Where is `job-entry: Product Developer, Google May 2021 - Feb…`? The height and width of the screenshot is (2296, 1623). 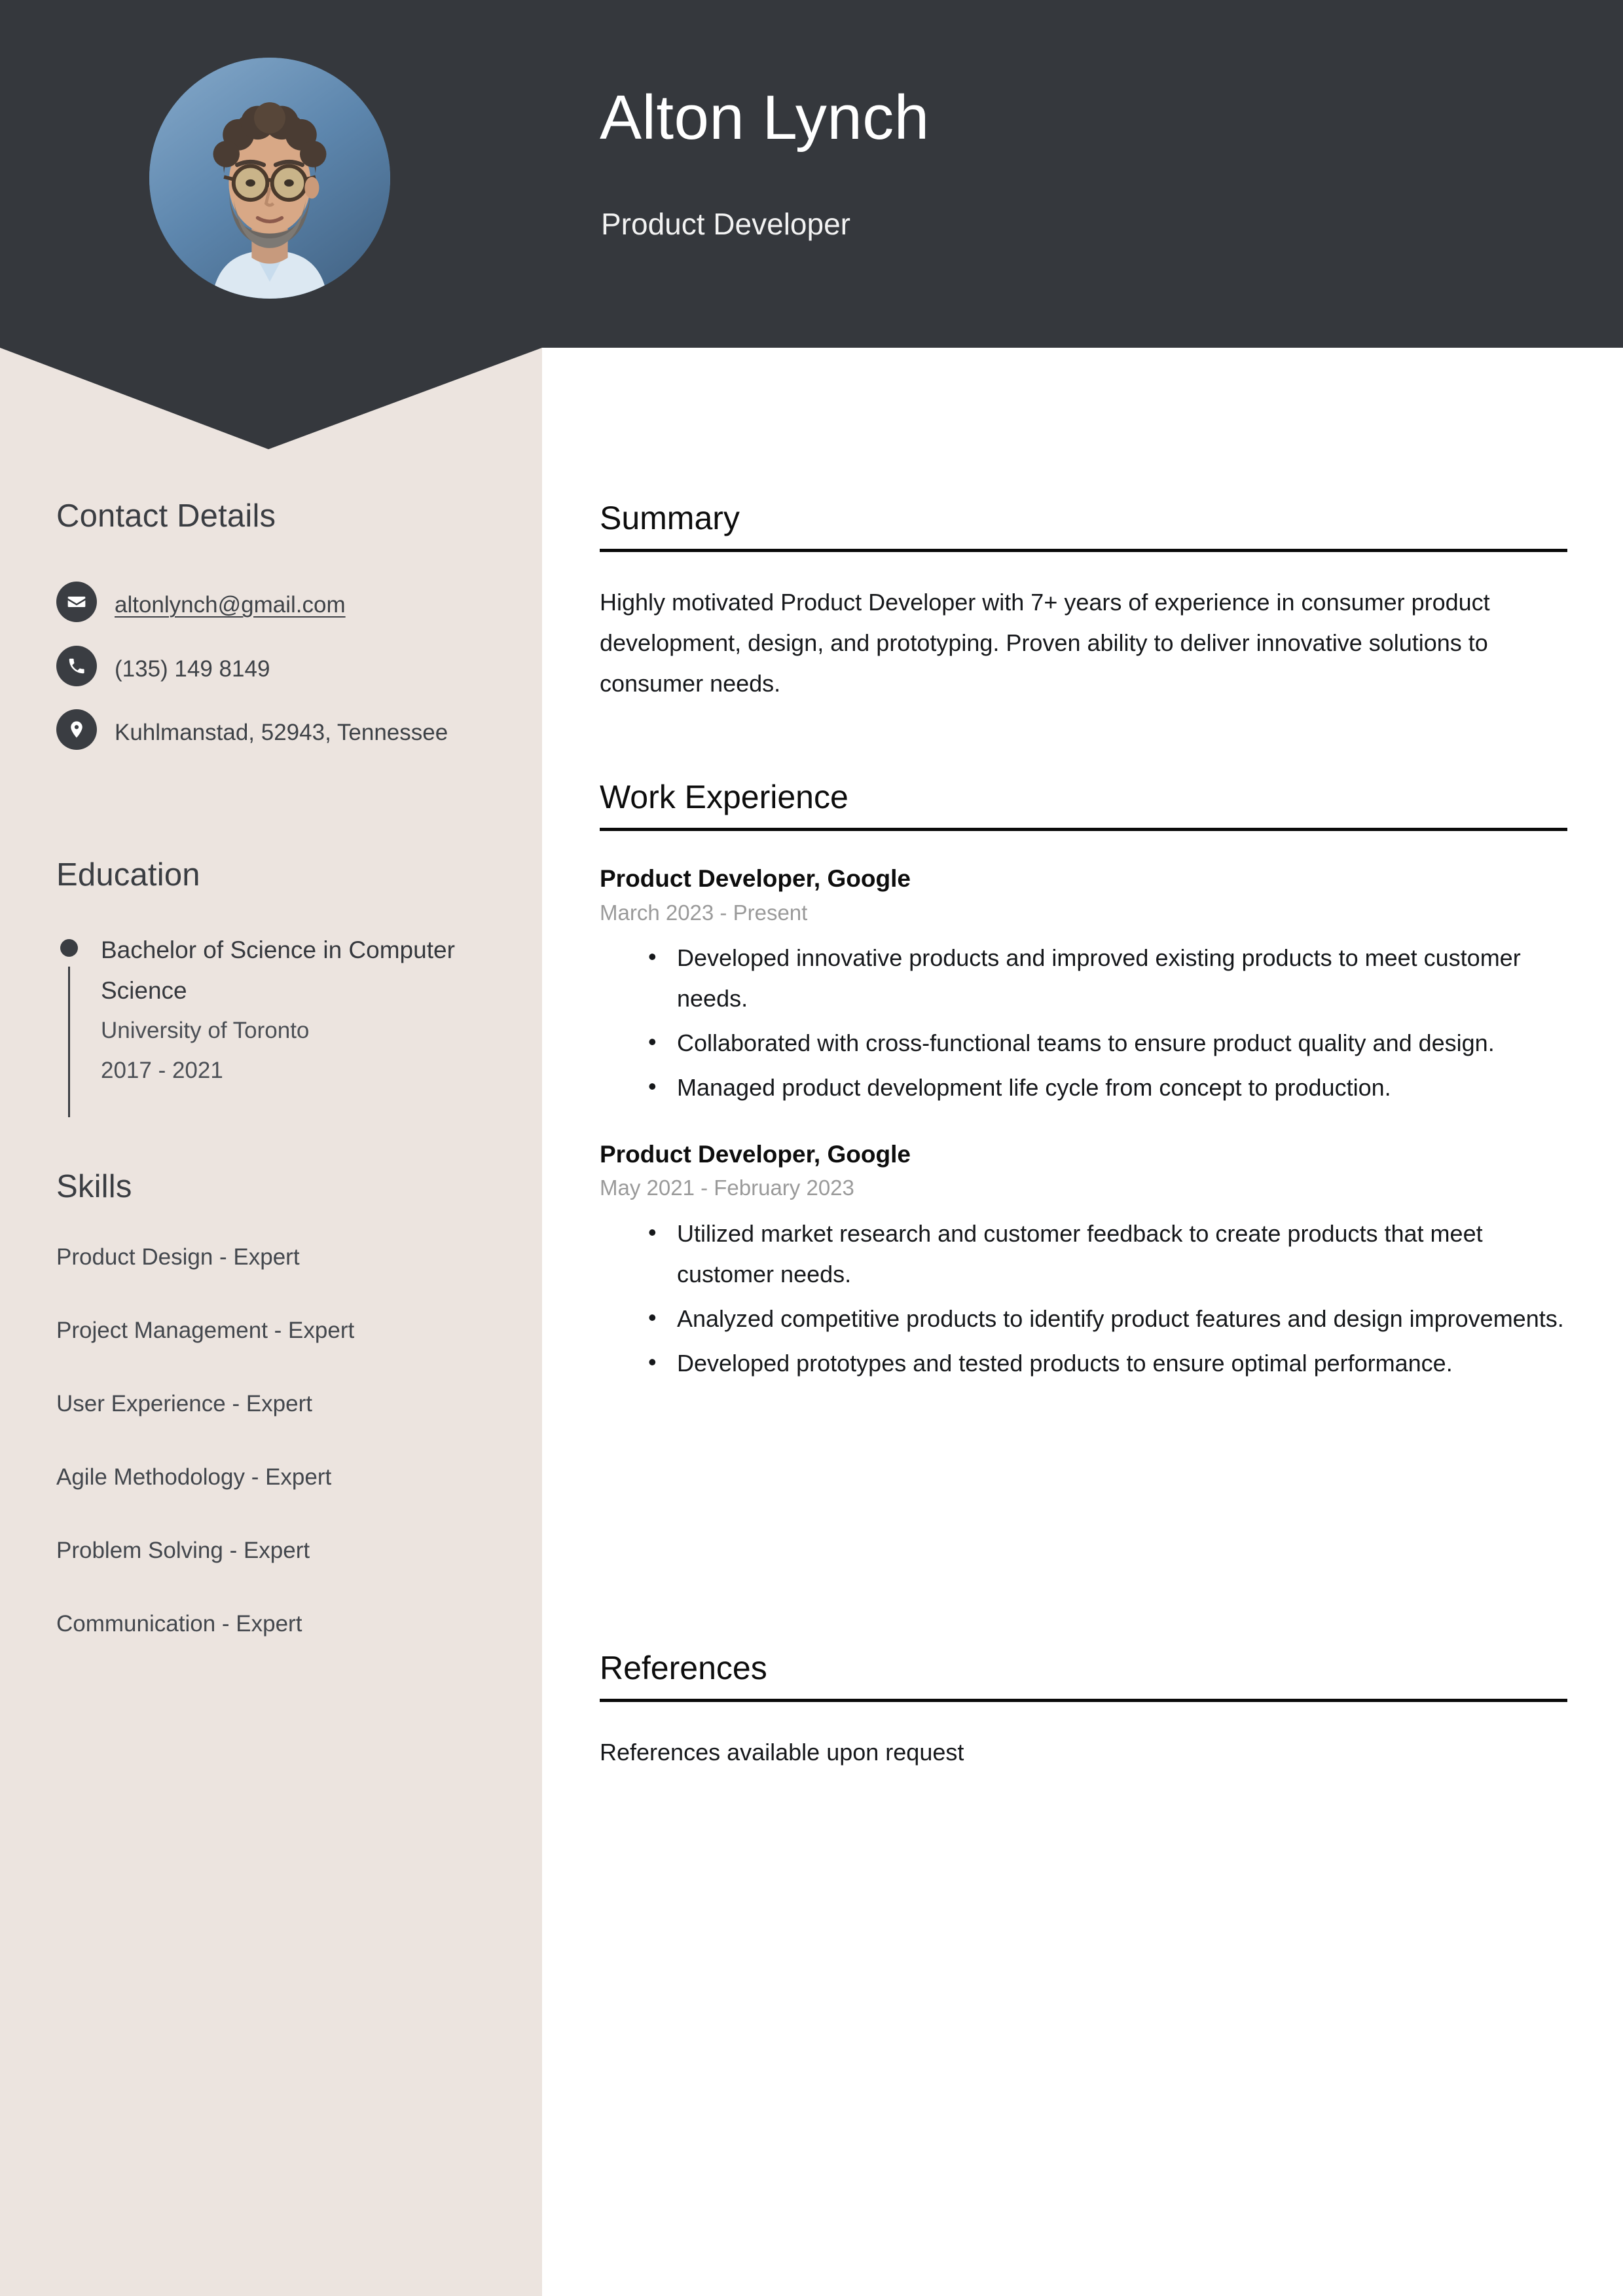
job-entry: Product Developer, Google May 2021 - Feb… is located at coordinates (1084, 1260).